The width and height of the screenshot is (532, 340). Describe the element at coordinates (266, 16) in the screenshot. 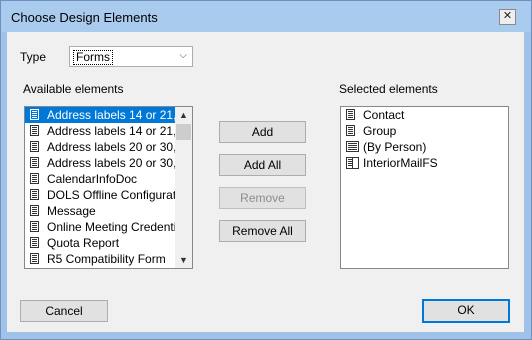

I see `title-bar: Choose Design Elements ✕` at that location.